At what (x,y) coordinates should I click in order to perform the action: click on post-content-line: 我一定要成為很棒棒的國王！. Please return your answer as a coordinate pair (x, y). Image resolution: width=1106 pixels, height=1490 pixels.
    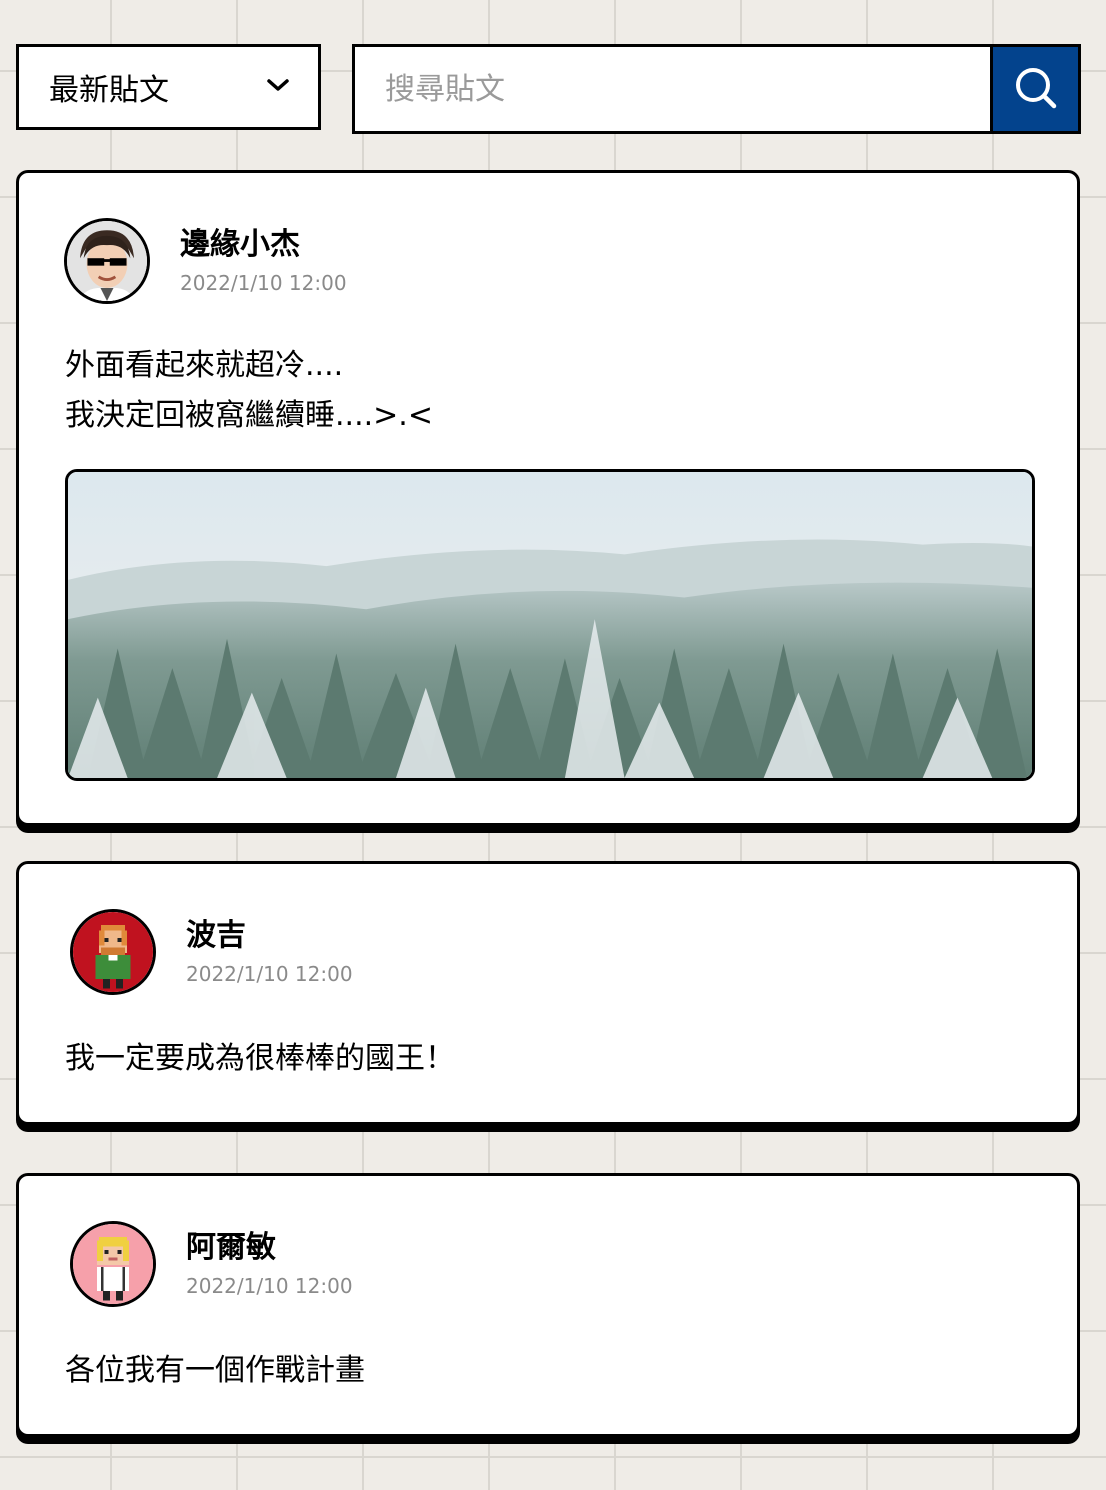
    Looking at the image, I should click on (260, 1058).